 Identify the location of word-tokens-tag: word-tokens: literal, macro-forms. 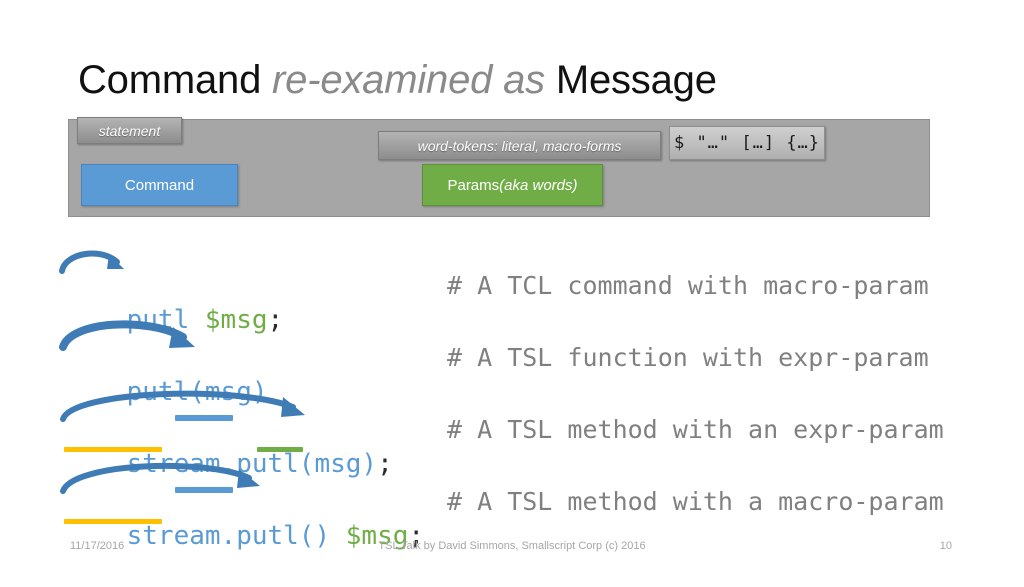
(519, 145).